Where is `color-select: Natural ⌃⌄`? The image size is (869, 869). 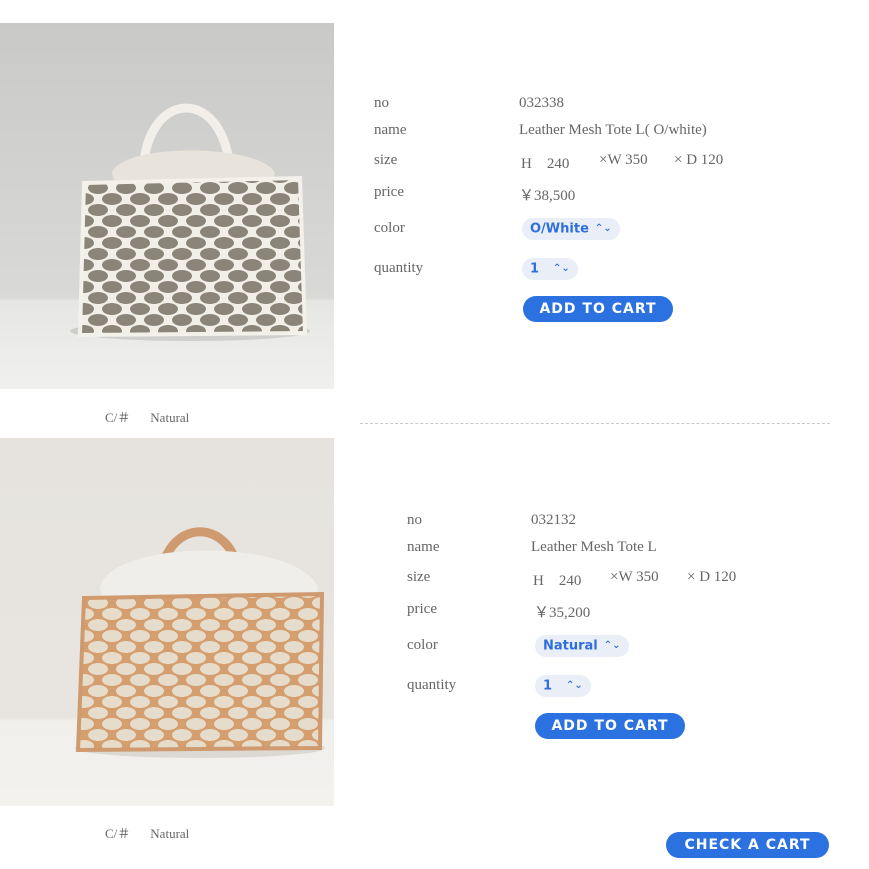
color-select: Natural ⌃⌄ is located at coordinates (582, 646).